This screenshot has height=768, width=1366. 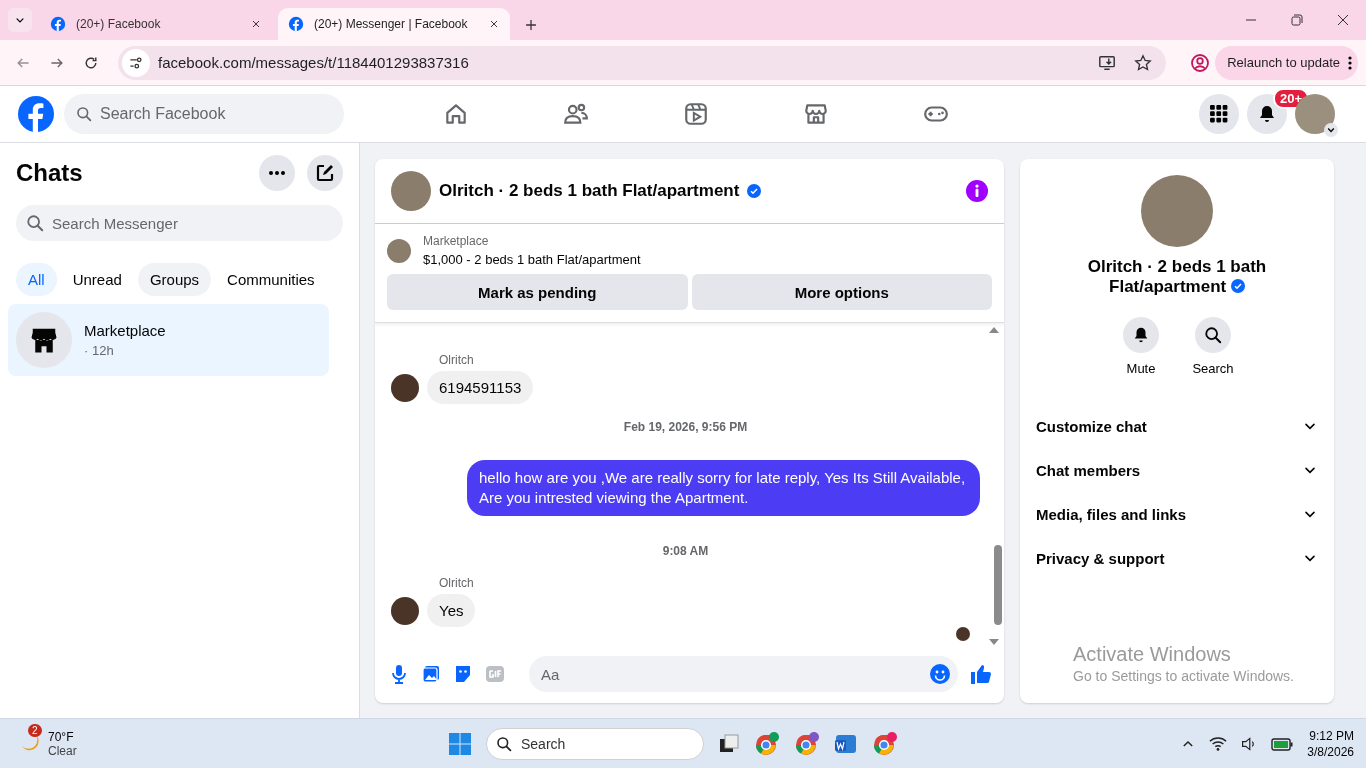 I want to click on site-settings-icon, so click(x=136, y=62).